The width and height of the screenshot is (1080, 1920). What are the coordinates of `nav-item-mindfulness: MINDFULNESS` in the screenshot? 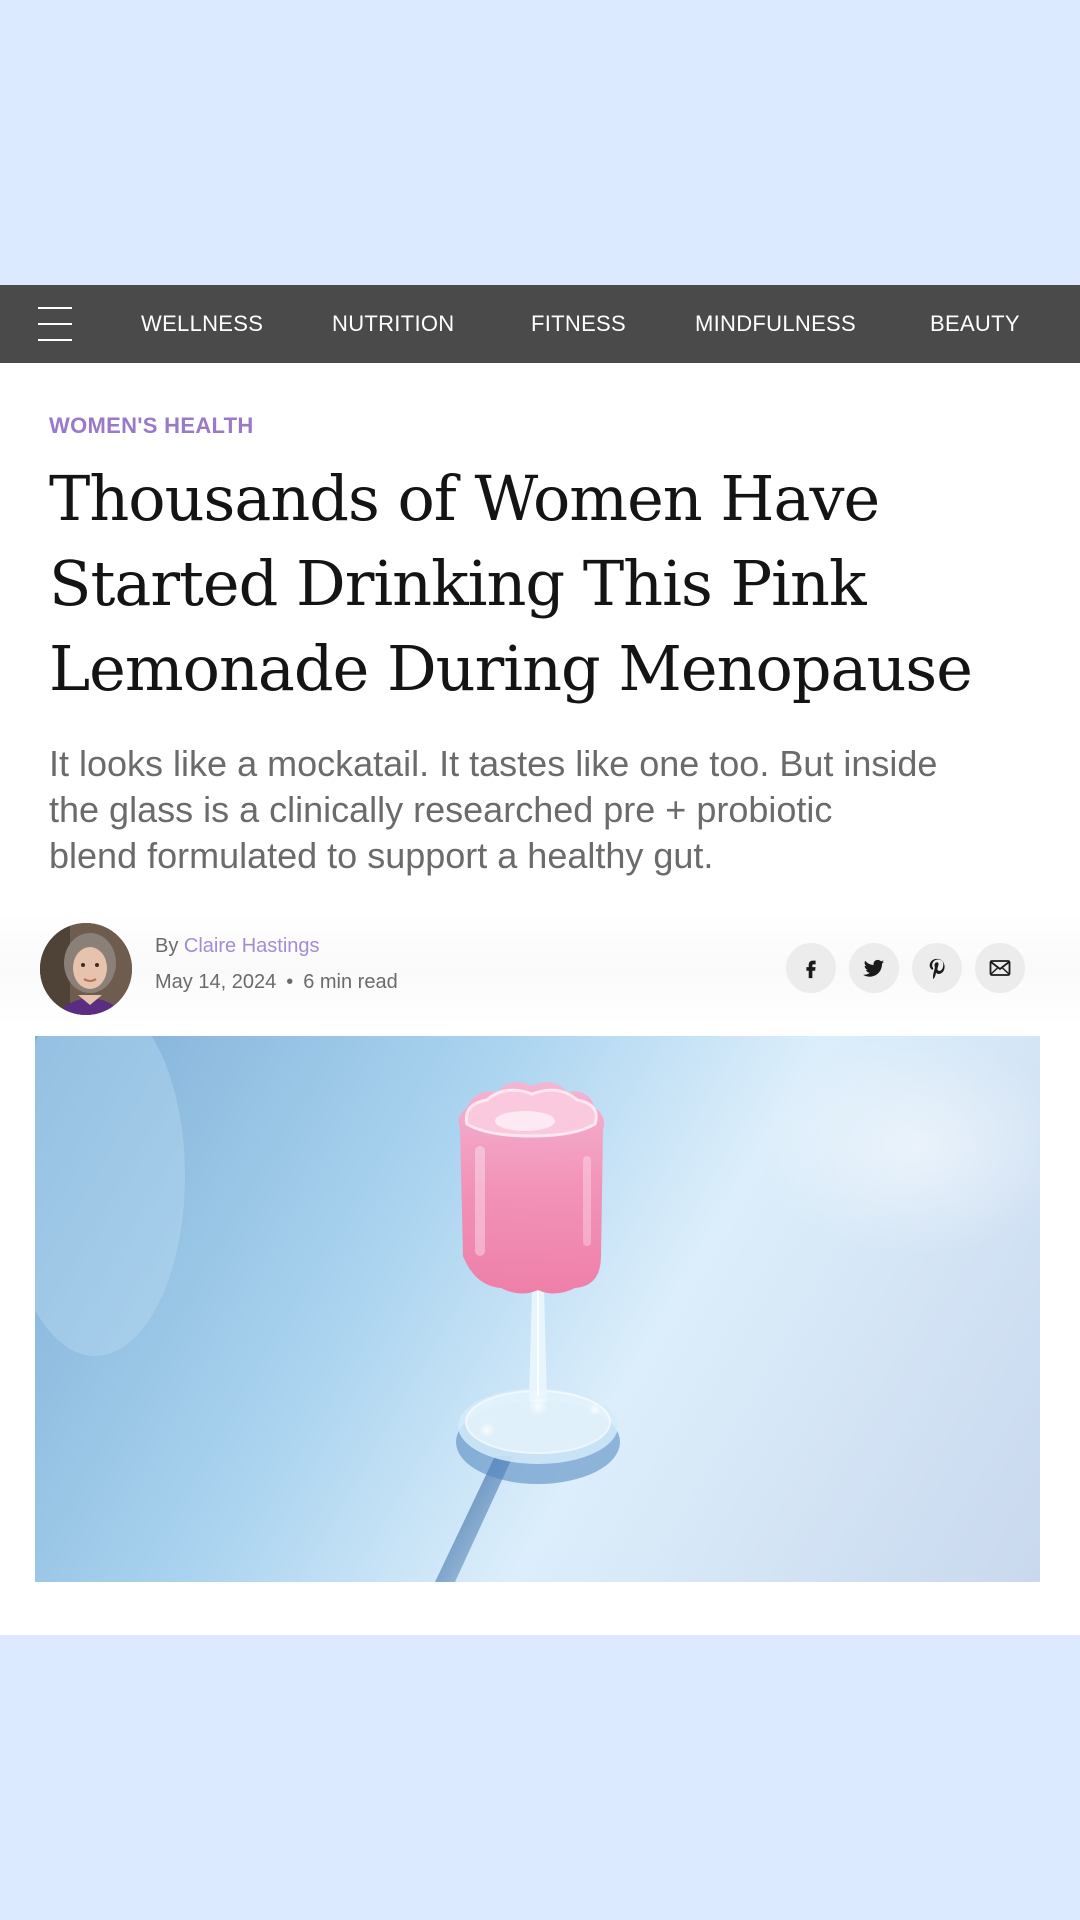 It's located at (775, 324).